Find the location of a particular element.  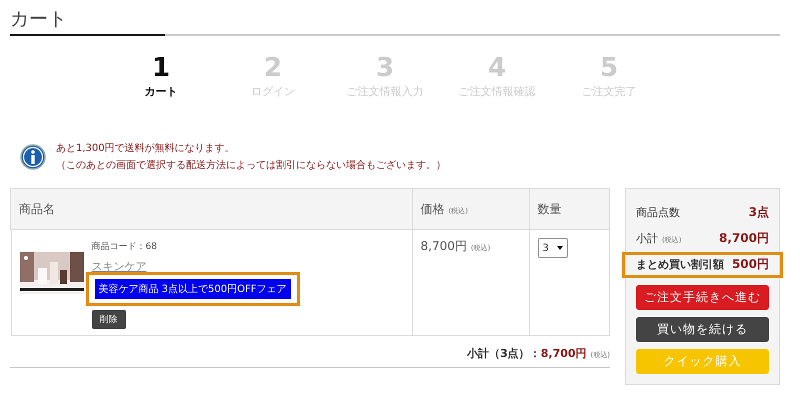

column-header: 数量 is located at coordinates (569, 209).